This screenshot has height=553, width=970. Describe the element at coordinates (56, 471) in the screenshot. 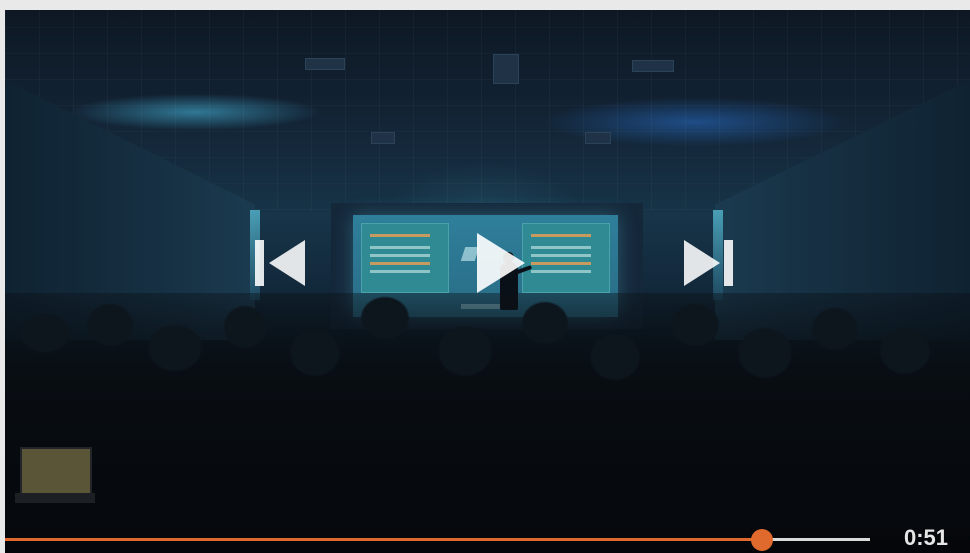

I see `laptop-screen` at that location.